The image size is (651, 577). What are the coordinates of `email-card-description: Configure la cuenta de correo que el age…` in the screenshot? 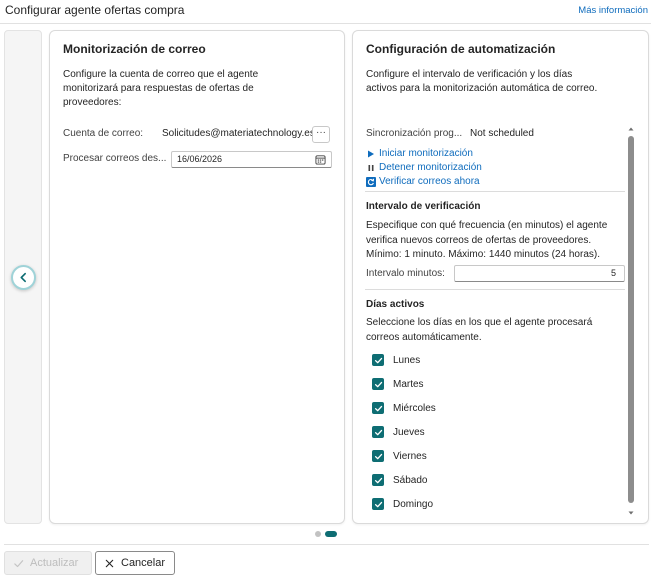 It's located at (161, 88).